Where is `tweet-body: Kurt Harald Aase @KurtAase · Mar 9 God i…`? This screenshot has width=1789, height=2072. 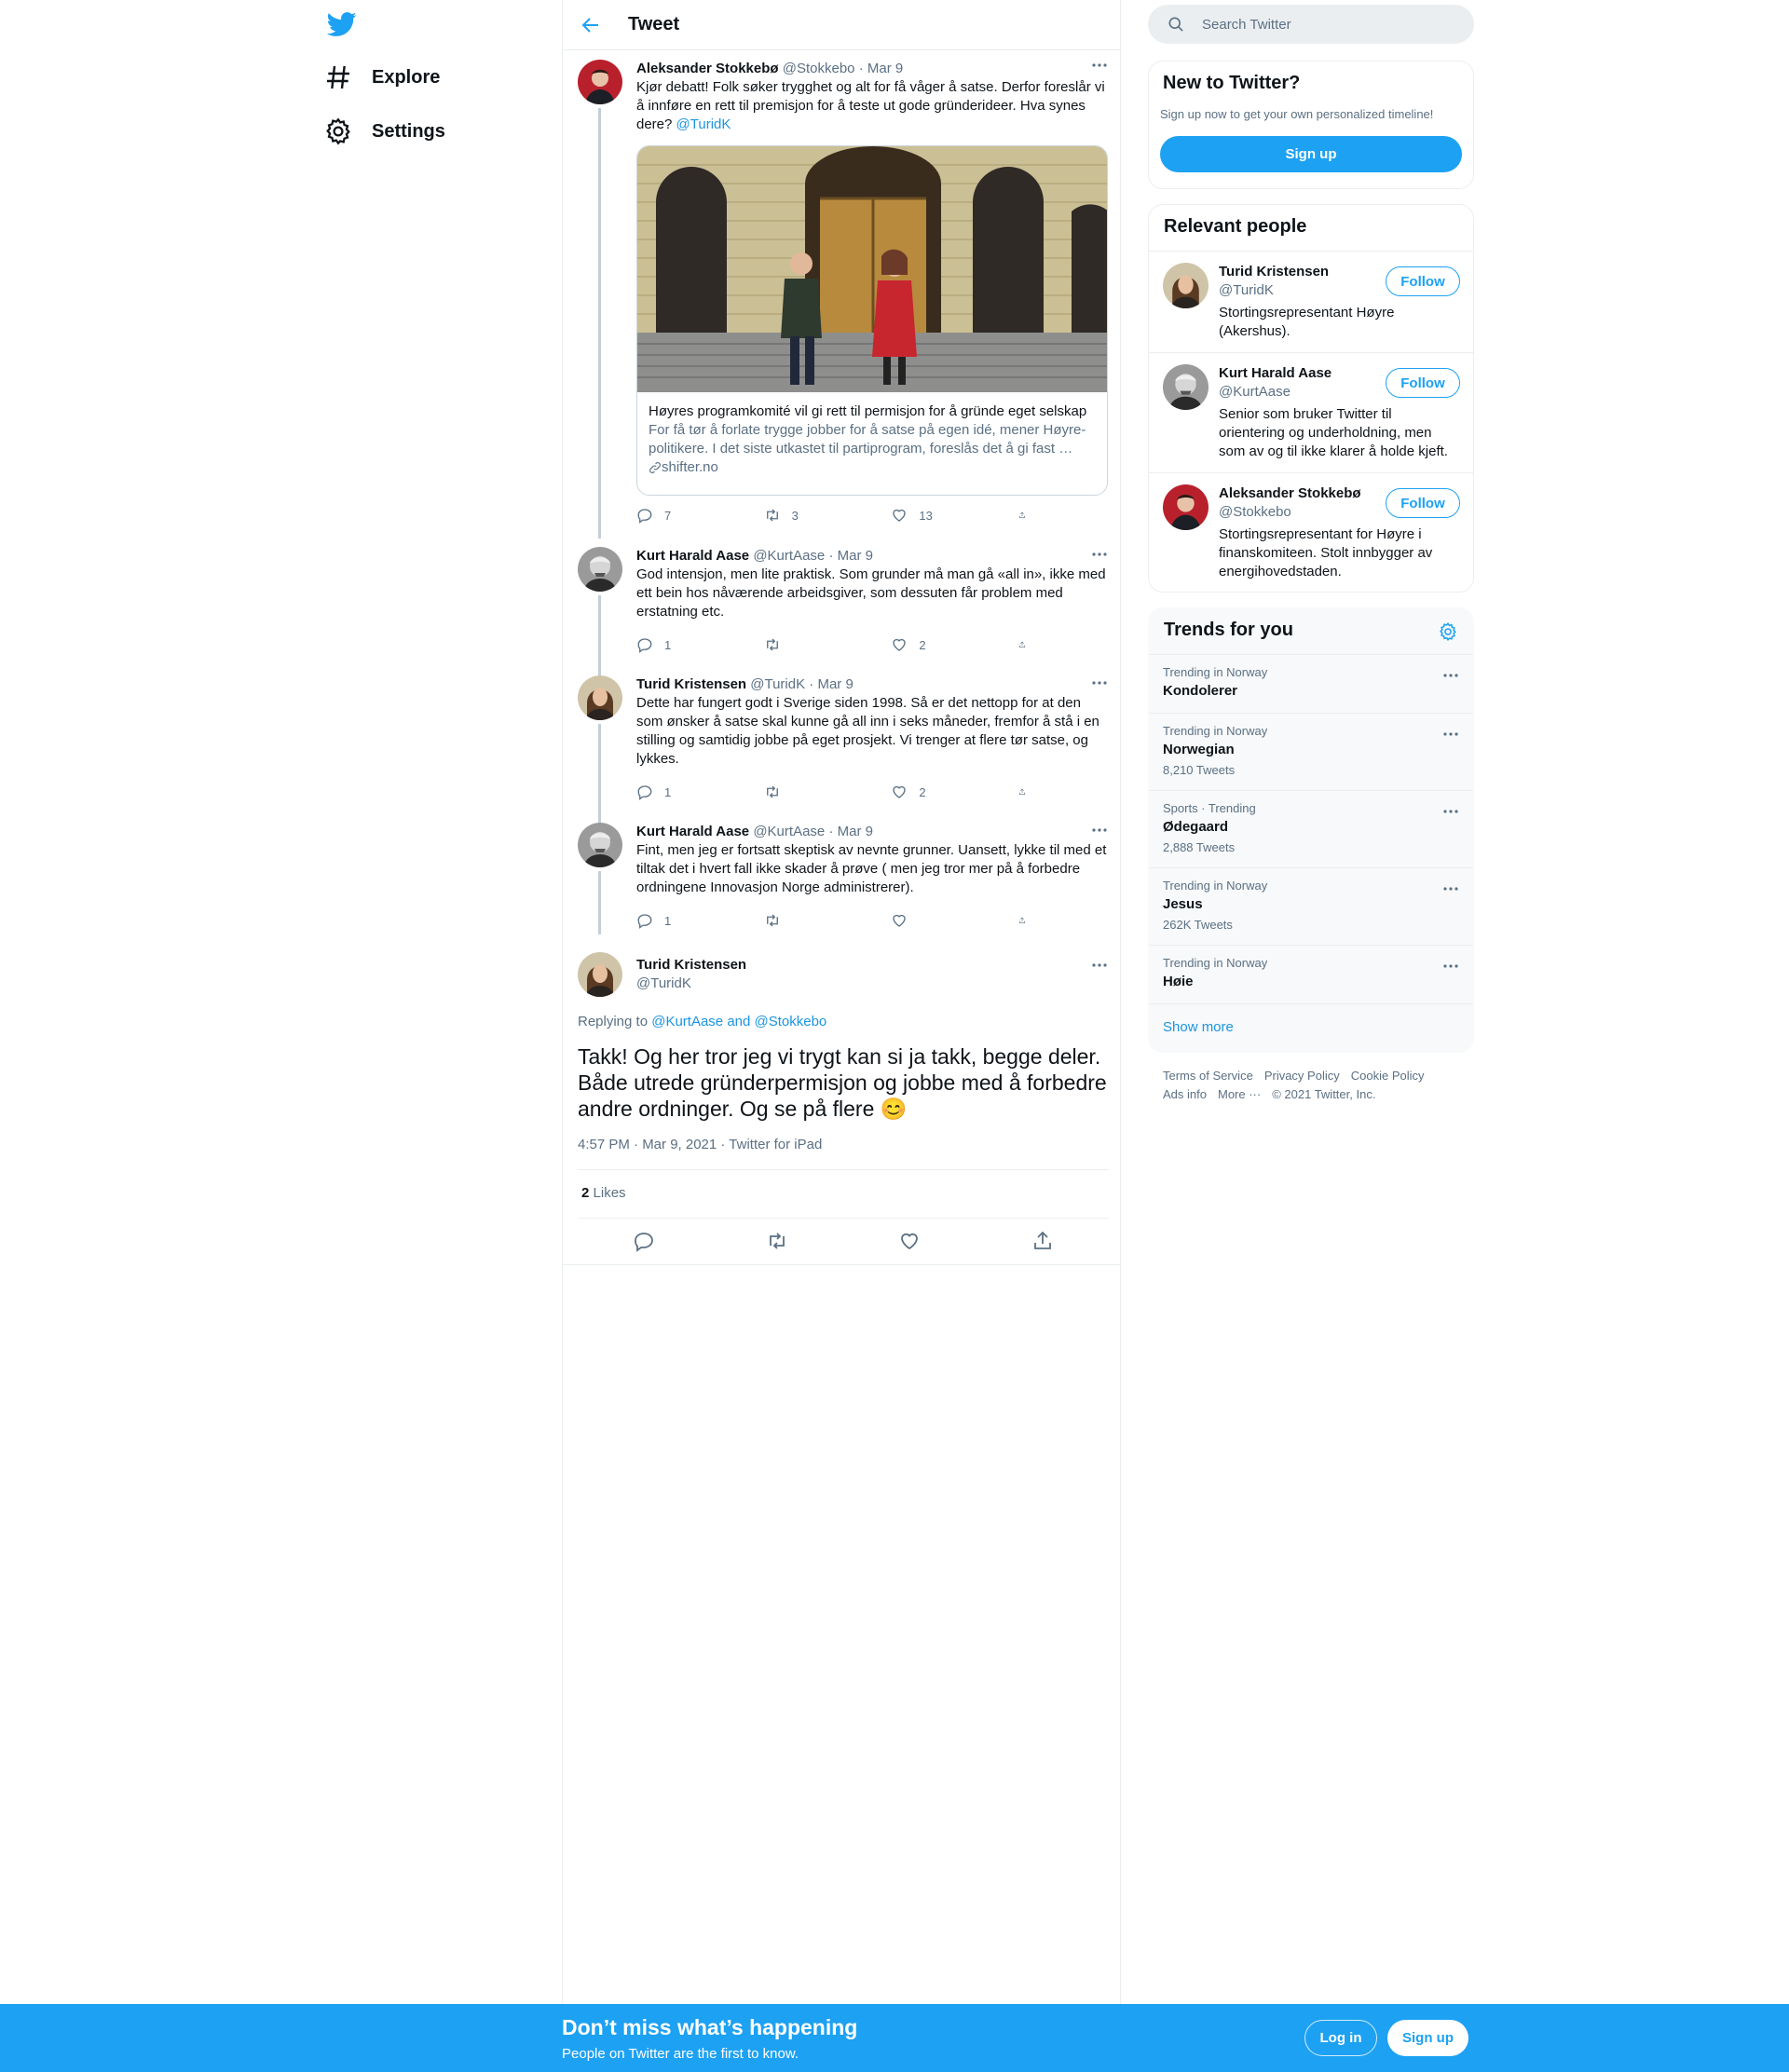 tweet-body: Kurt Harald Aase @KurtAase · Mar 9 God i… is located at coordinates (872, 584).